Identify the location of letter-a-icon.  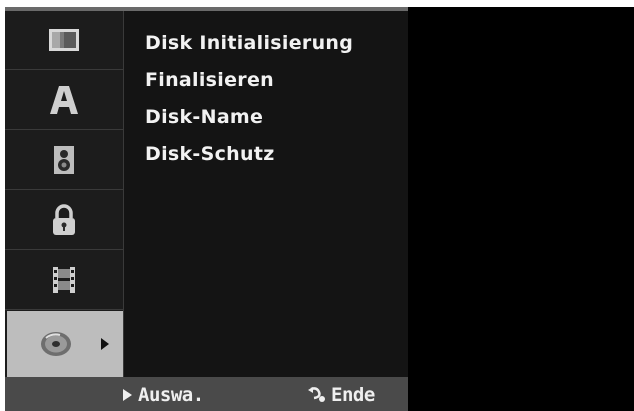
(64, 100).